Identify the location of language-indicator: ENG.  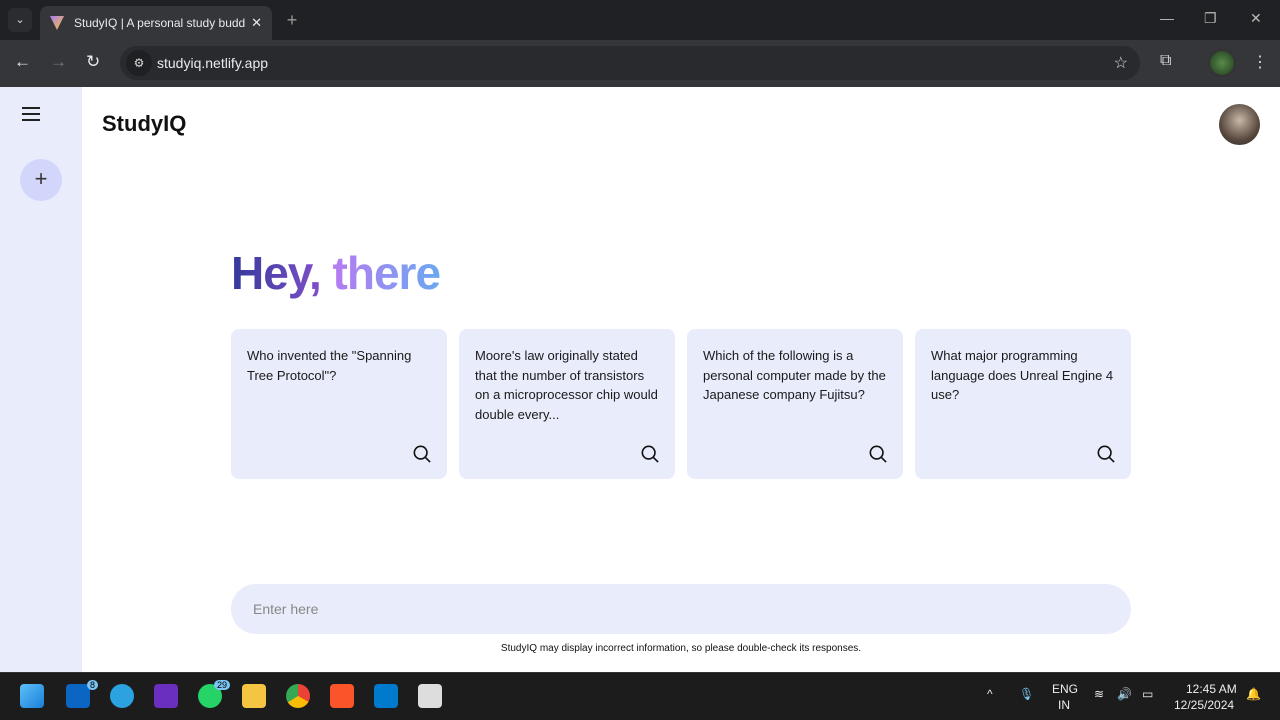
(1065, 689).